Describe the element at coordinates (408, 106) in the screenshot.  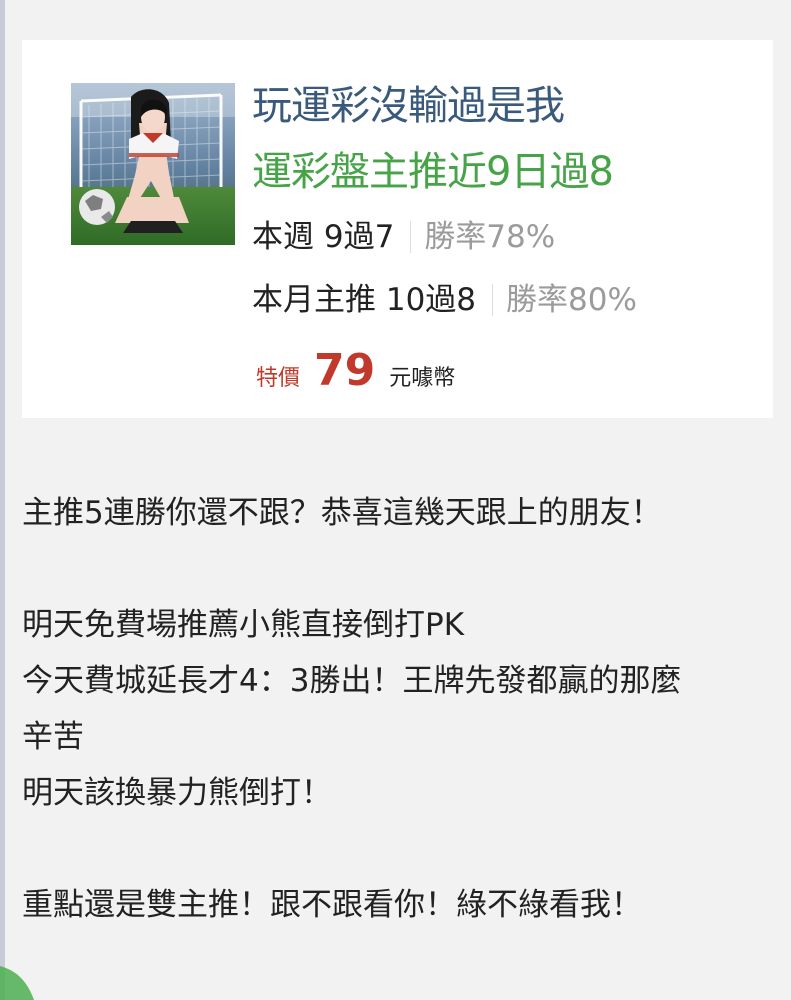
I see `tipster-title: 玩運彩沒輸過是我` at that location.